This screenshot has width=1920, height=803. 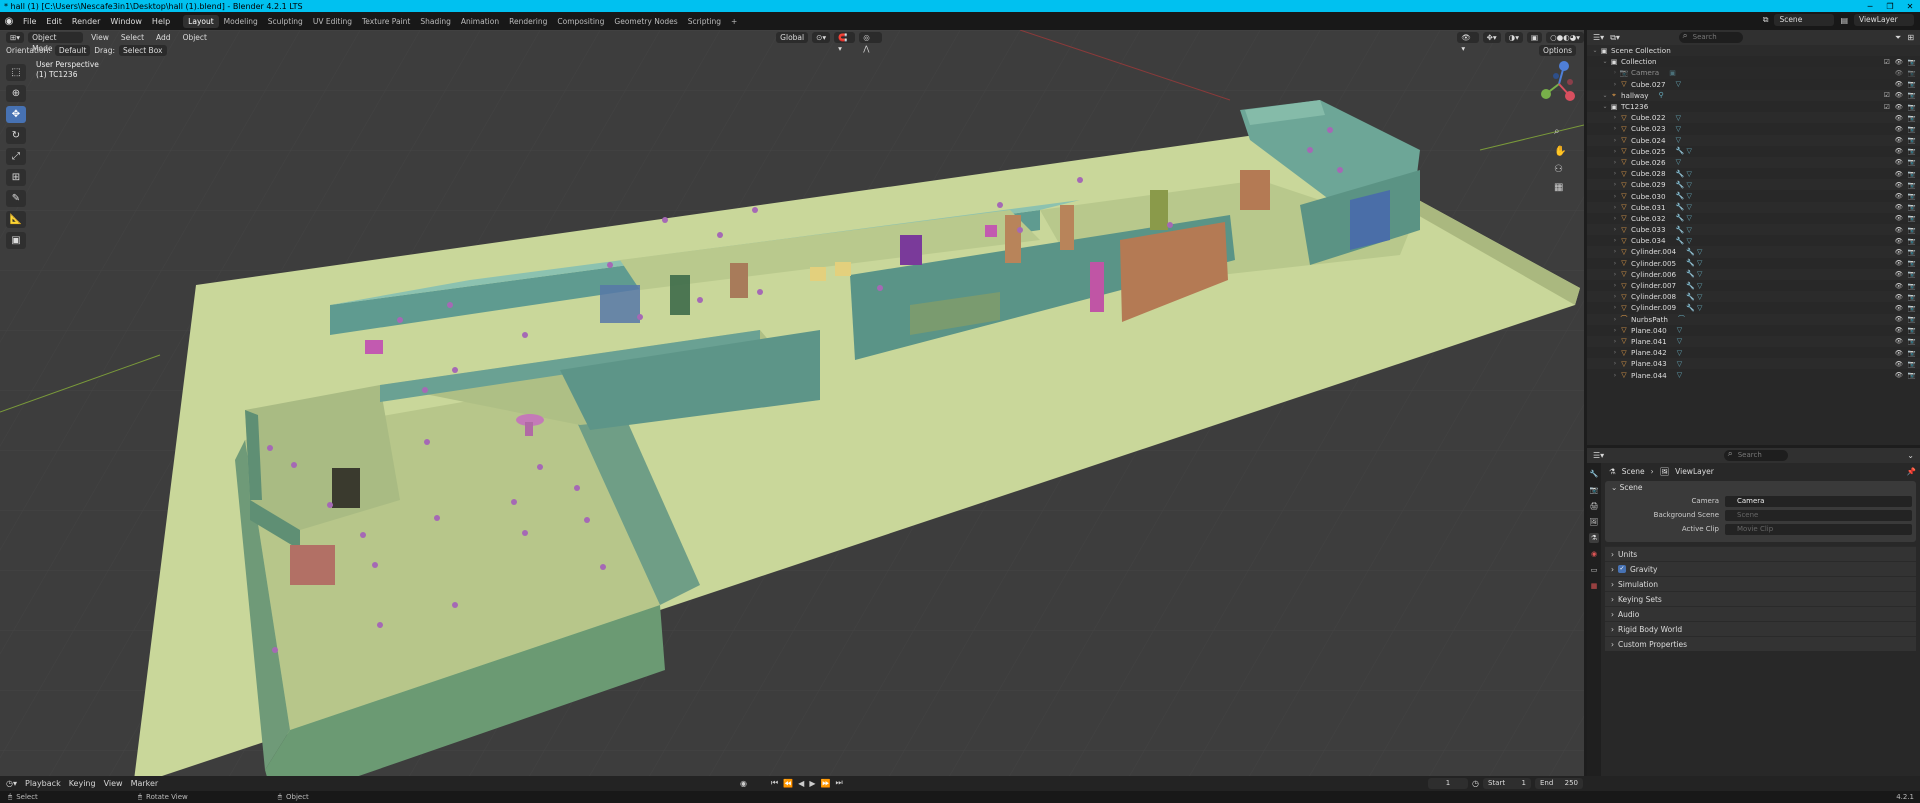 What do you see at coordinates (1760, 643) in the screenshot?
I see `custom-properties-section: › Custom Properties` at bounding box center [1760, 643].